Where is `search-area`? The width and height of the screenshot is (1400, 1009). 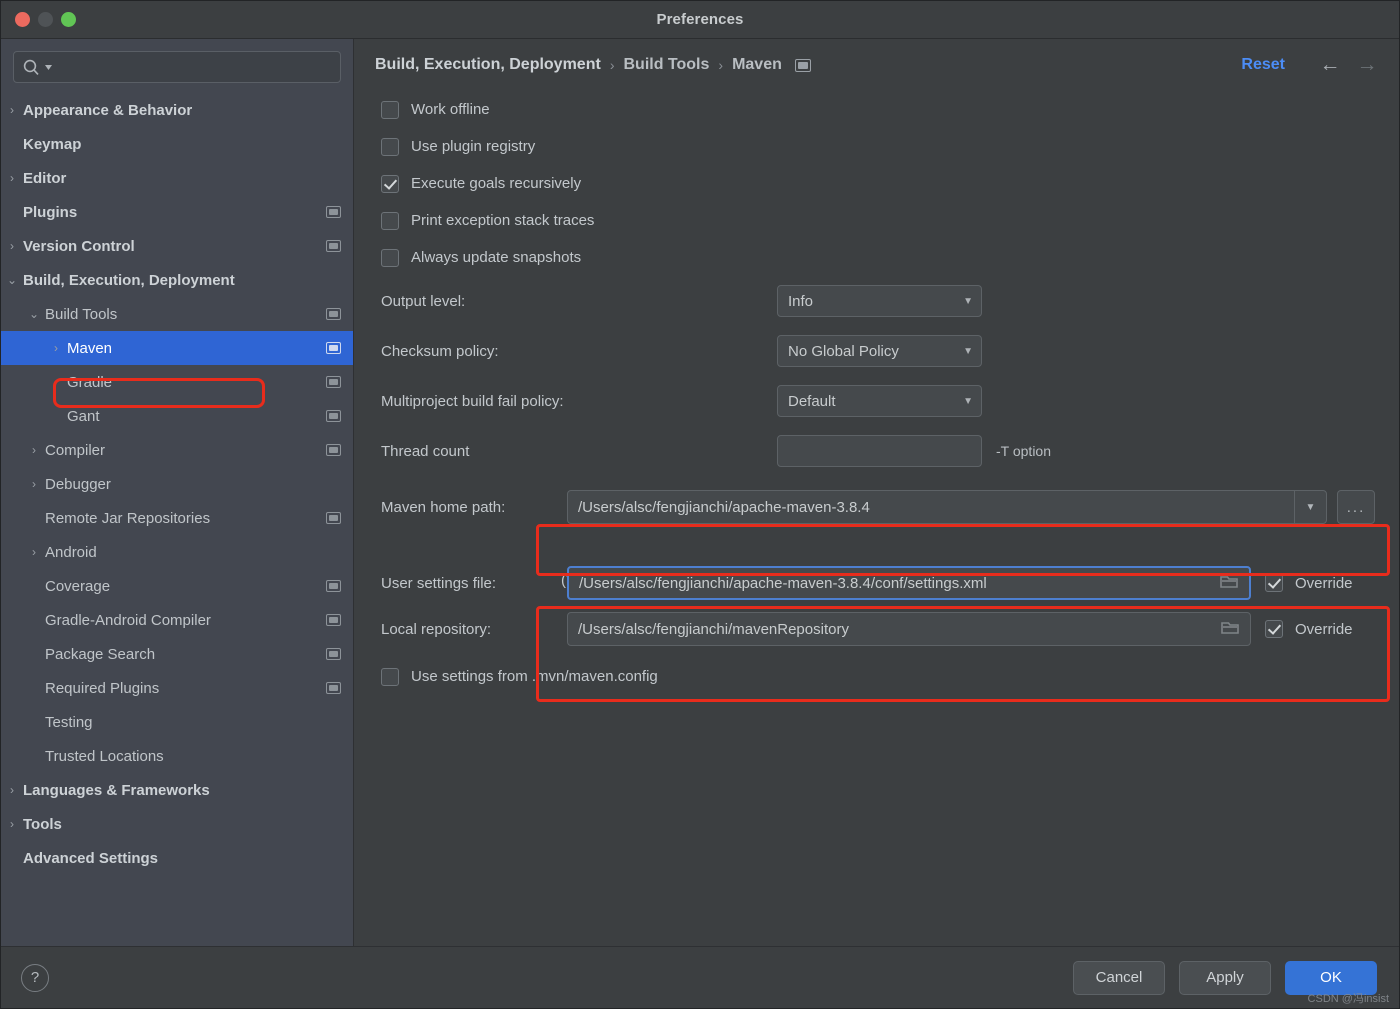 search-area is located at coordinates (177, 65).